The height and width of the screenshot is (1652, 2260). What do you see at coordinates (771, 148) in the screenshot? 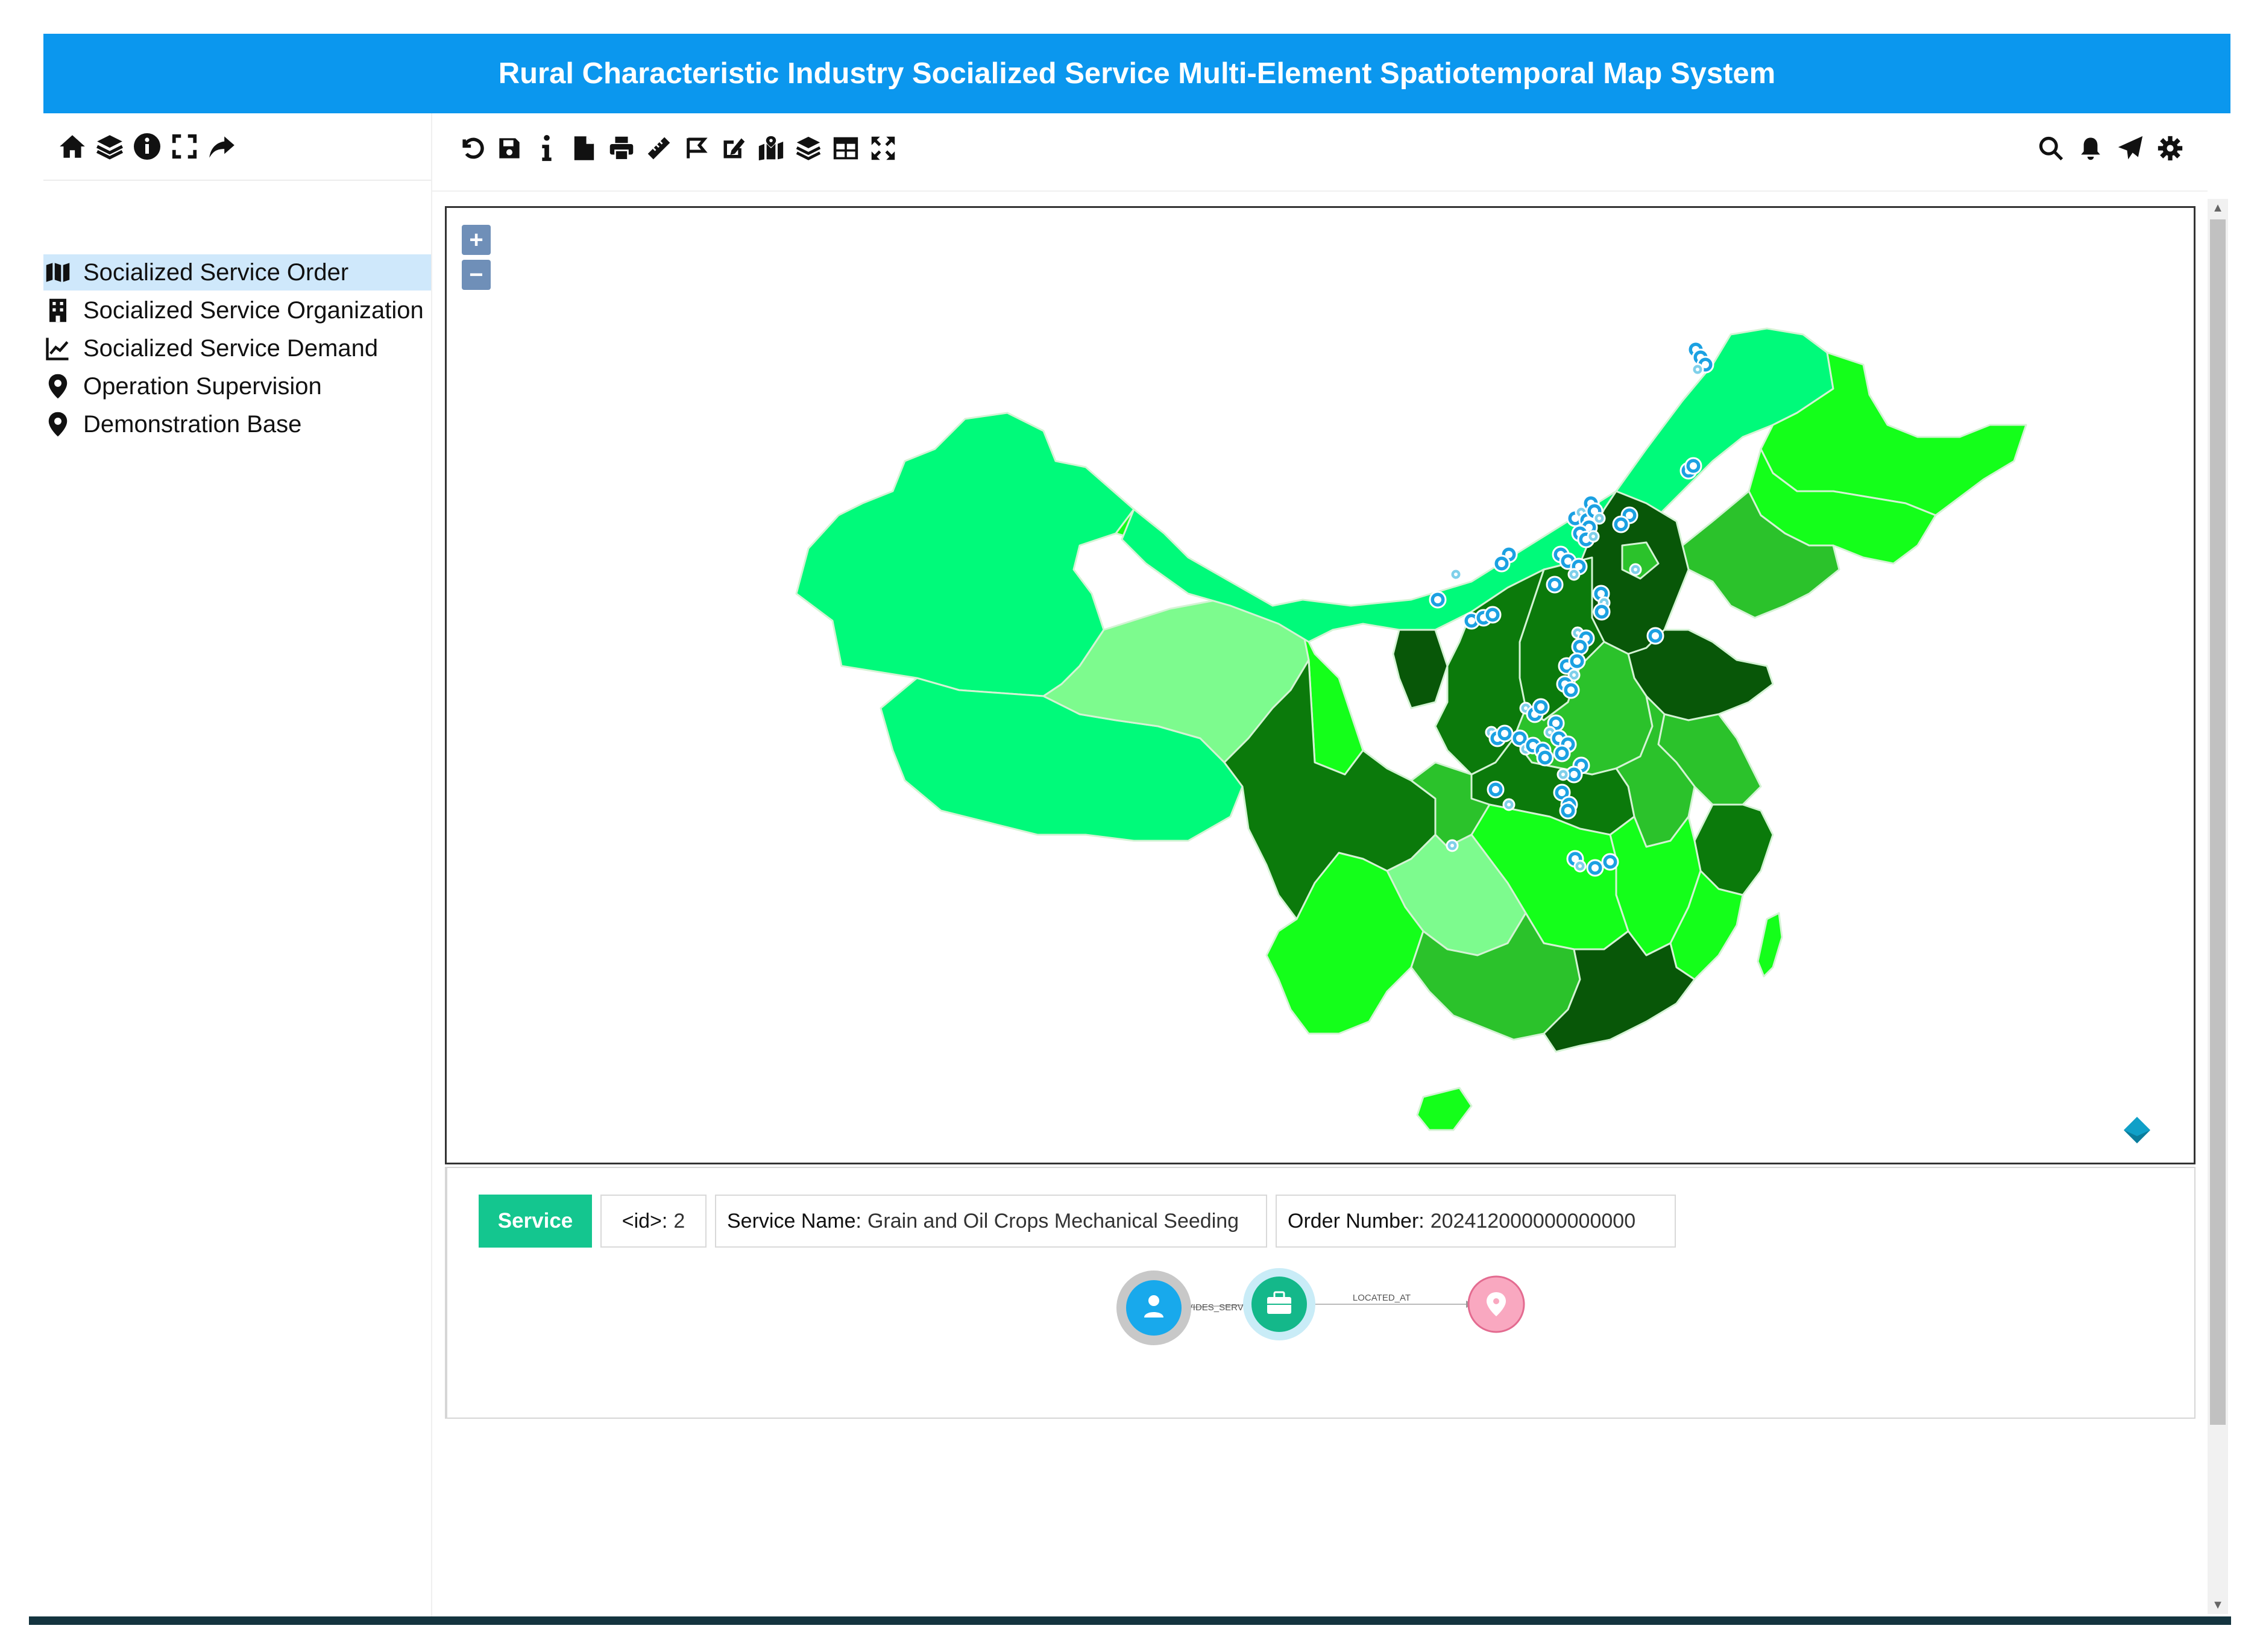
I see `map-marked-icon` at bounding box center [771, 148].